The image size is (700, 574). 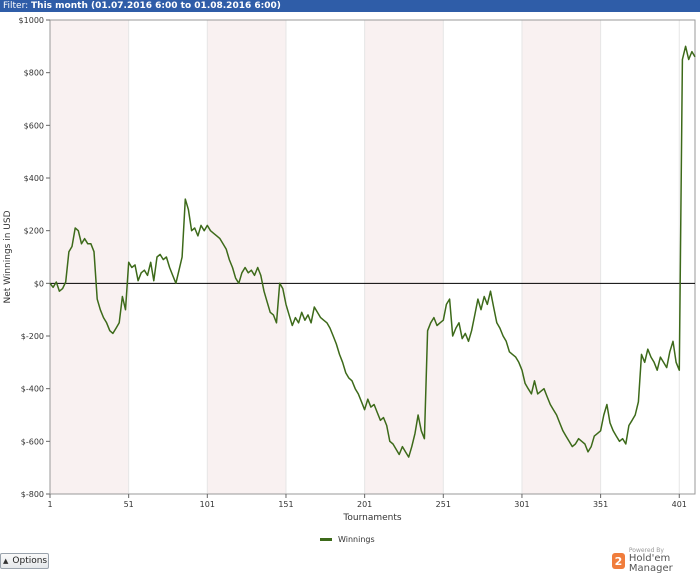 What do you see at coordinates (364, 504) in the screenshot?
I see `x-tick-label: 201` at bounding box center [364, 504].